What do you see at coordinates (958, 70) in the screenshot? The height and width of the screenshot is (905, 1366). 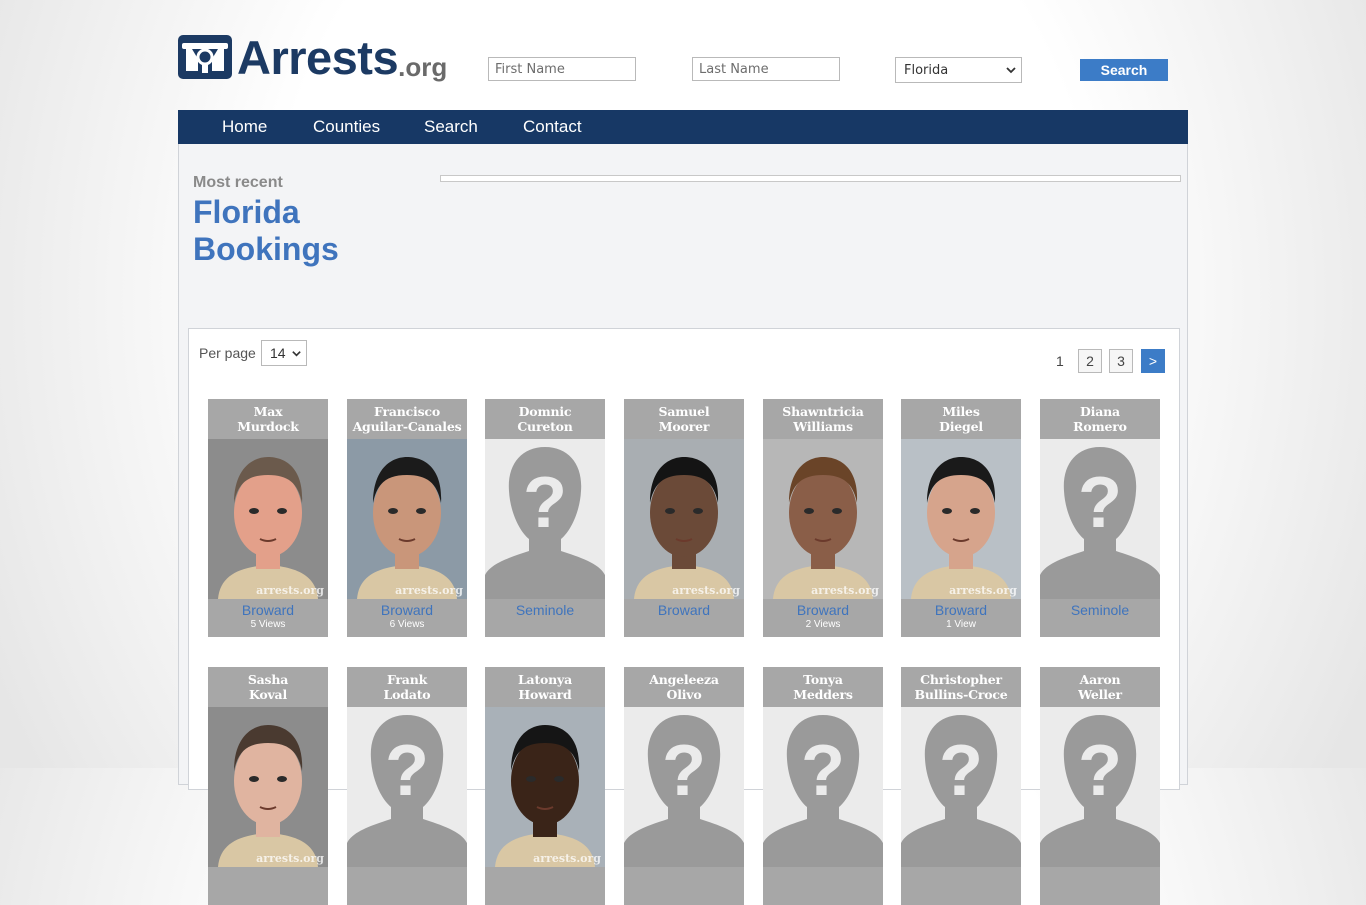 I see `state-select: Florida` at bounding box center [958, 70].